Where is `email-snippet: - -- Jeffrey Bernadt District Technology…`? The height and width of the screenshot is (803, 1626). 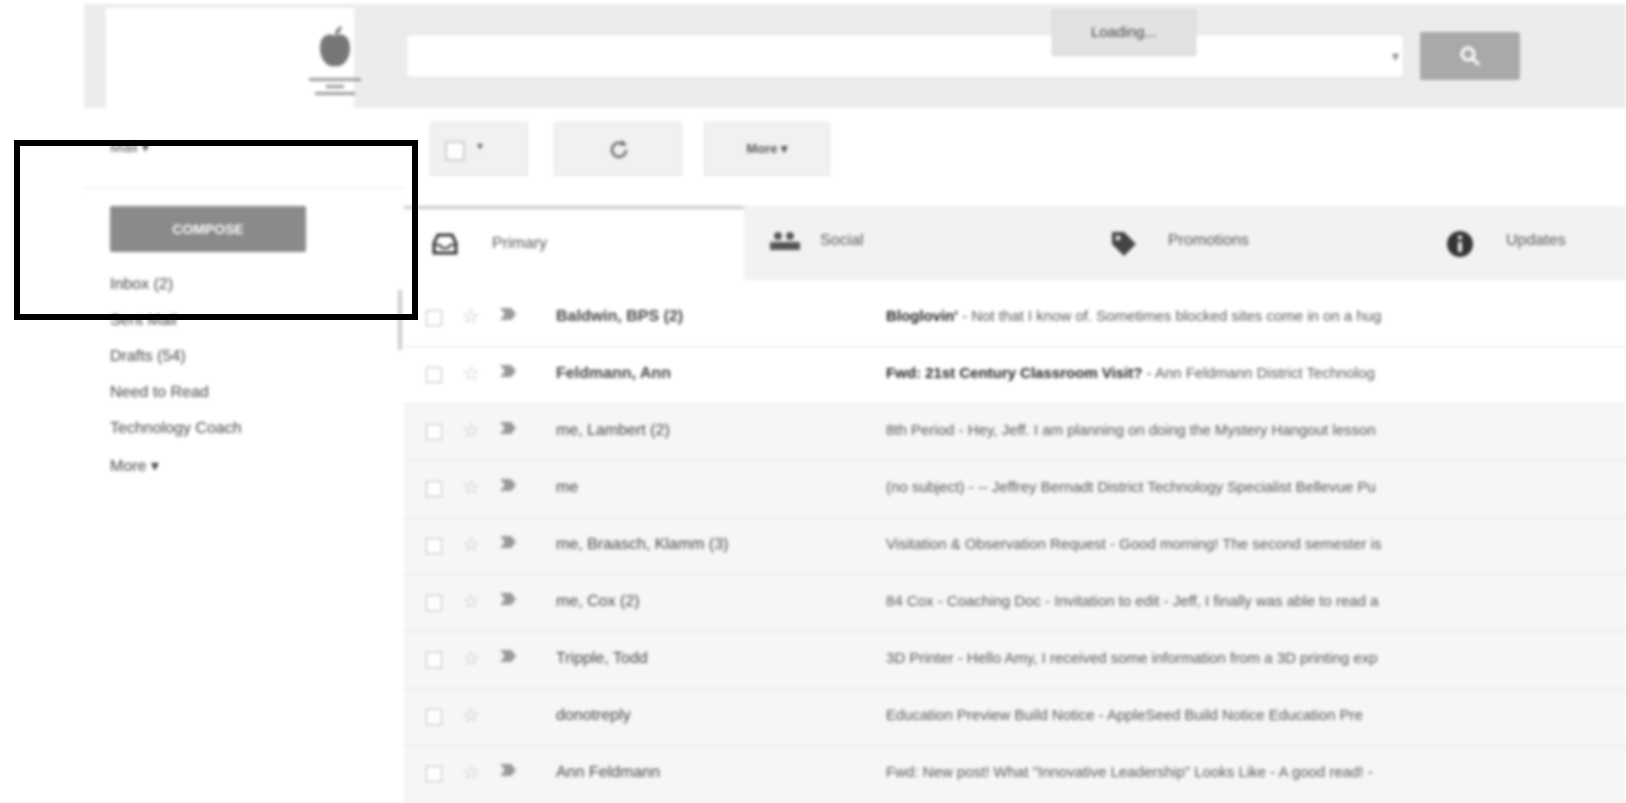
email-snippet: - -- Jeffrey Bernadt District Technology… is located at coordinates (1170, 487).